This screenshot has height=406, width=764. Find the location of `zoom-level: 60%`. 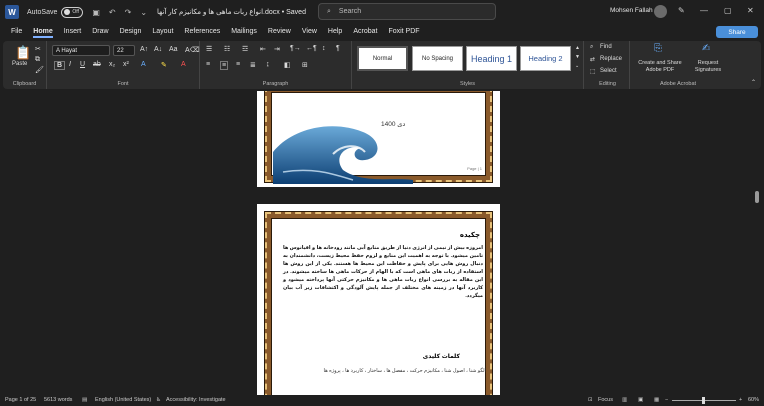

zoom-level: 60% is located at coordinates (753, 400).